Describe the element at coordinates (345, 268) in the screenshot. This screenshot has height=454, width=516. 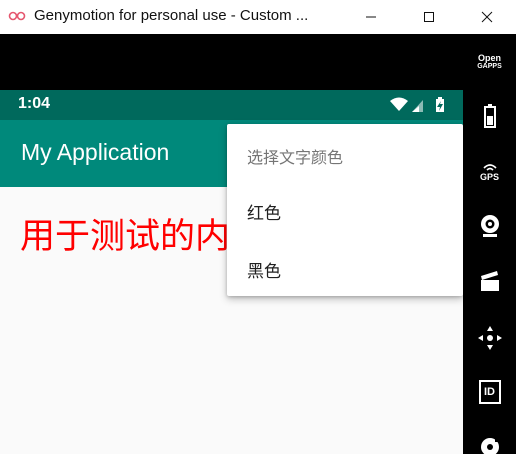
I see `menu-item-black: 黑色` at that location.